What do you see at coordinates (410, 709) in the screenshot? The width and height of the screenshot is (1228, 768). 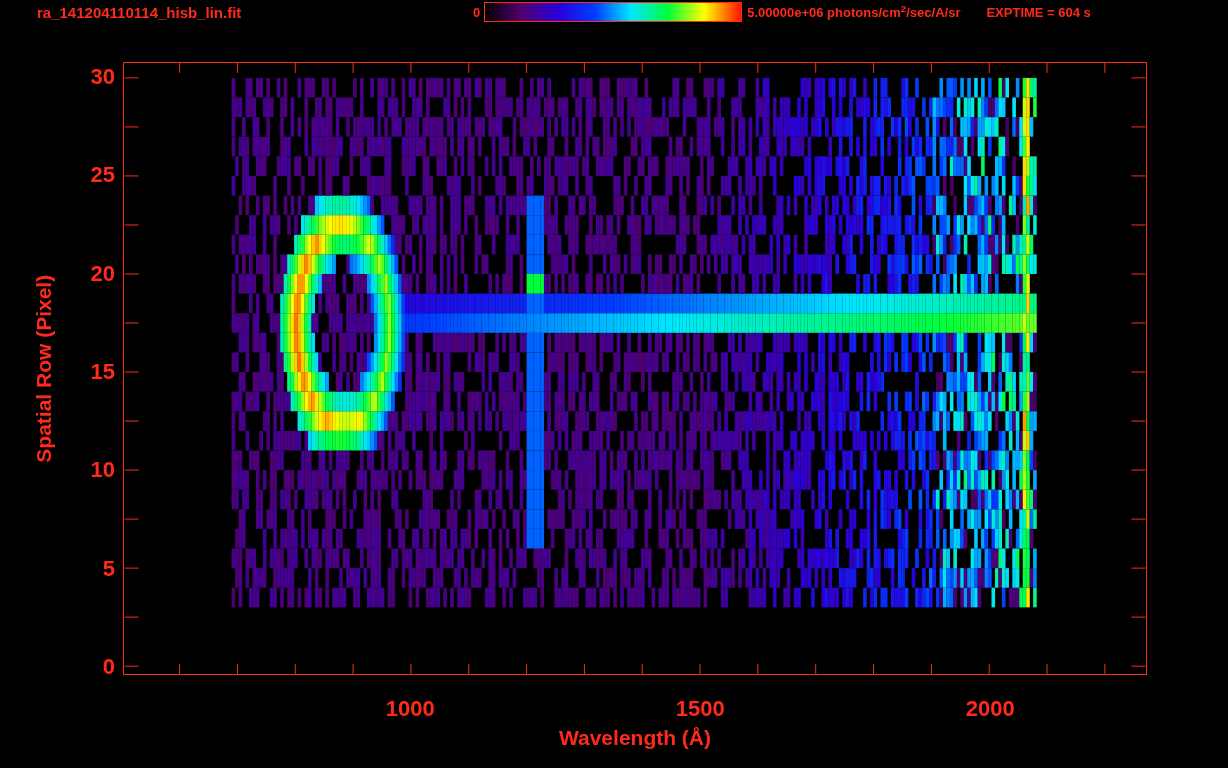 I see `x-tick-label: 1000` at bounding box center [410, 709].